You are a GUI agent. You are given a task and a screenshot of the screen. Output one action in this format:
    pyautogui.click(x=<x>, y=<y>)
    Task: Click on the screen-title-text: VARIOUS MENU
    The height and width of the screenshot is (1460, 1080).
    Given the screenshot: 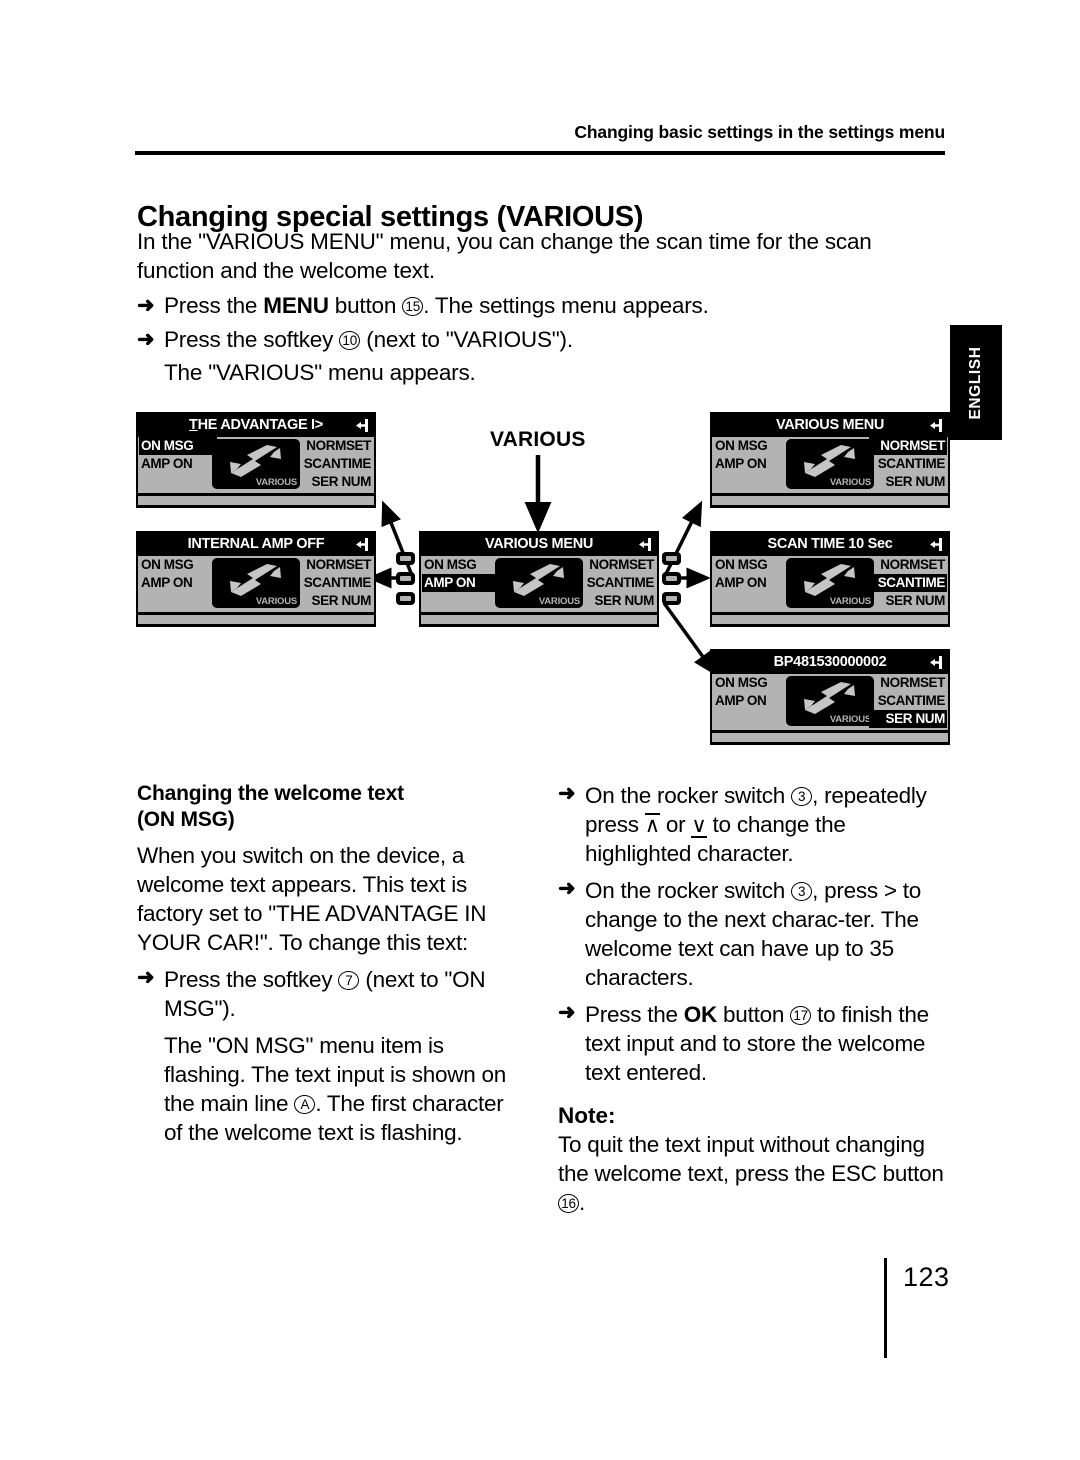 What is the action you would take?
    pyautogui.click(x=830, y=425)
    